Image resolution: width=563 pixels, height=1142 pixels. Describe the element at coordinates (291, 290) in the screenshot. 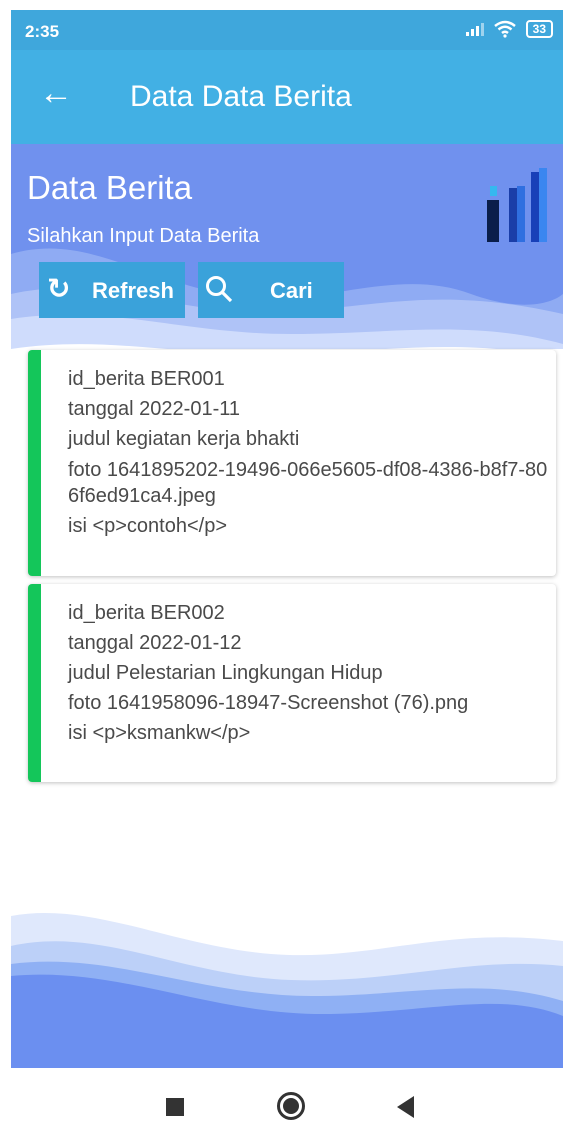

I see `search-label: Cari` at that location.